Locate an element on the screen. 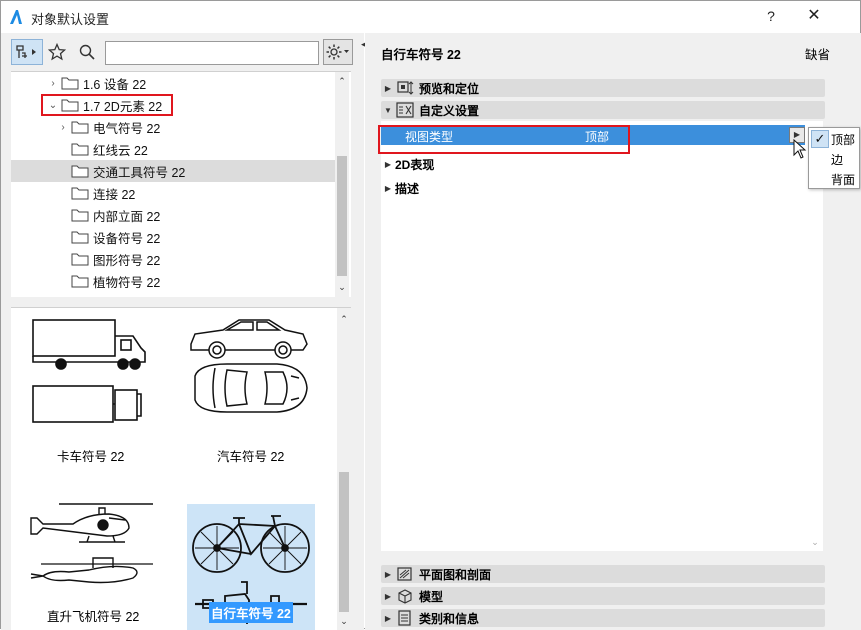 Image resolution: width=861 pixels, height=630 pixels. menu-item-back: 背面 is located at coordinates (843, 179).